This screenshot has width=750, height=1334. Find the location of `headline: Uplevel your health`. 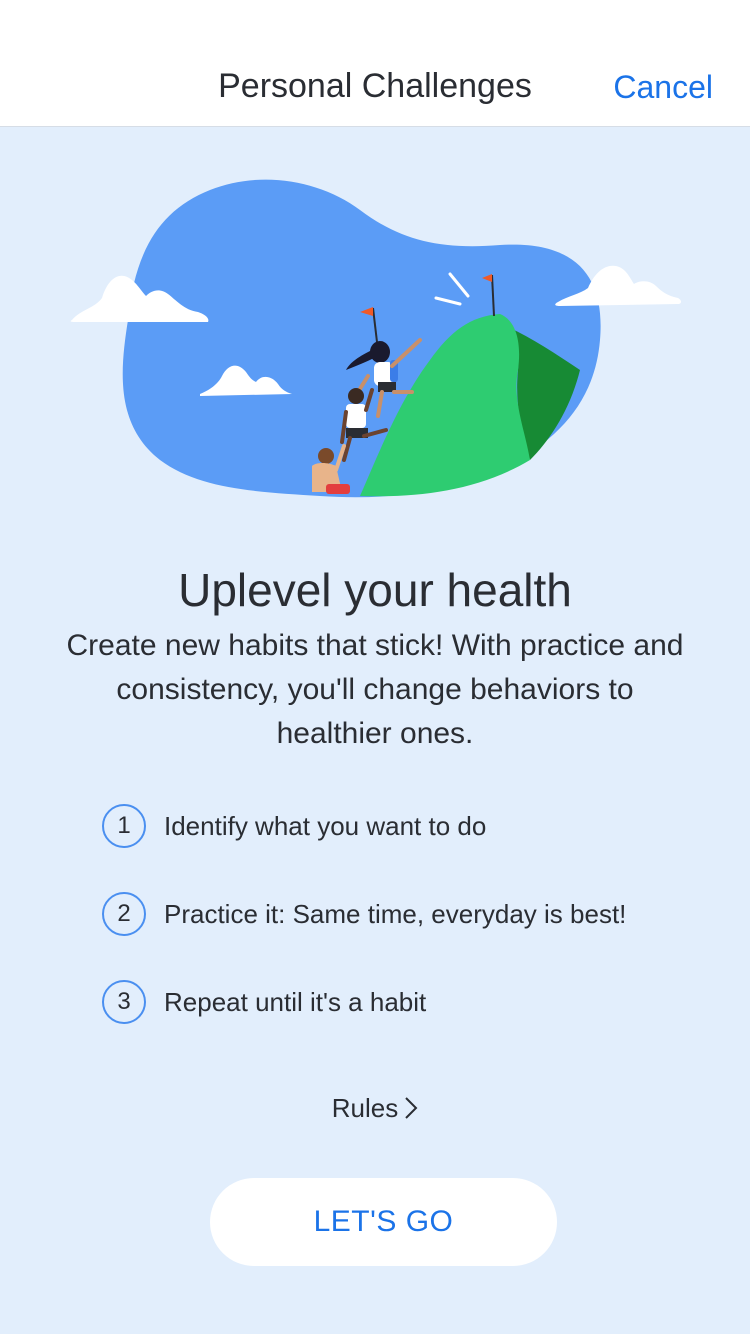

headline: Uplevel your health is located at coordinates (375, 590).